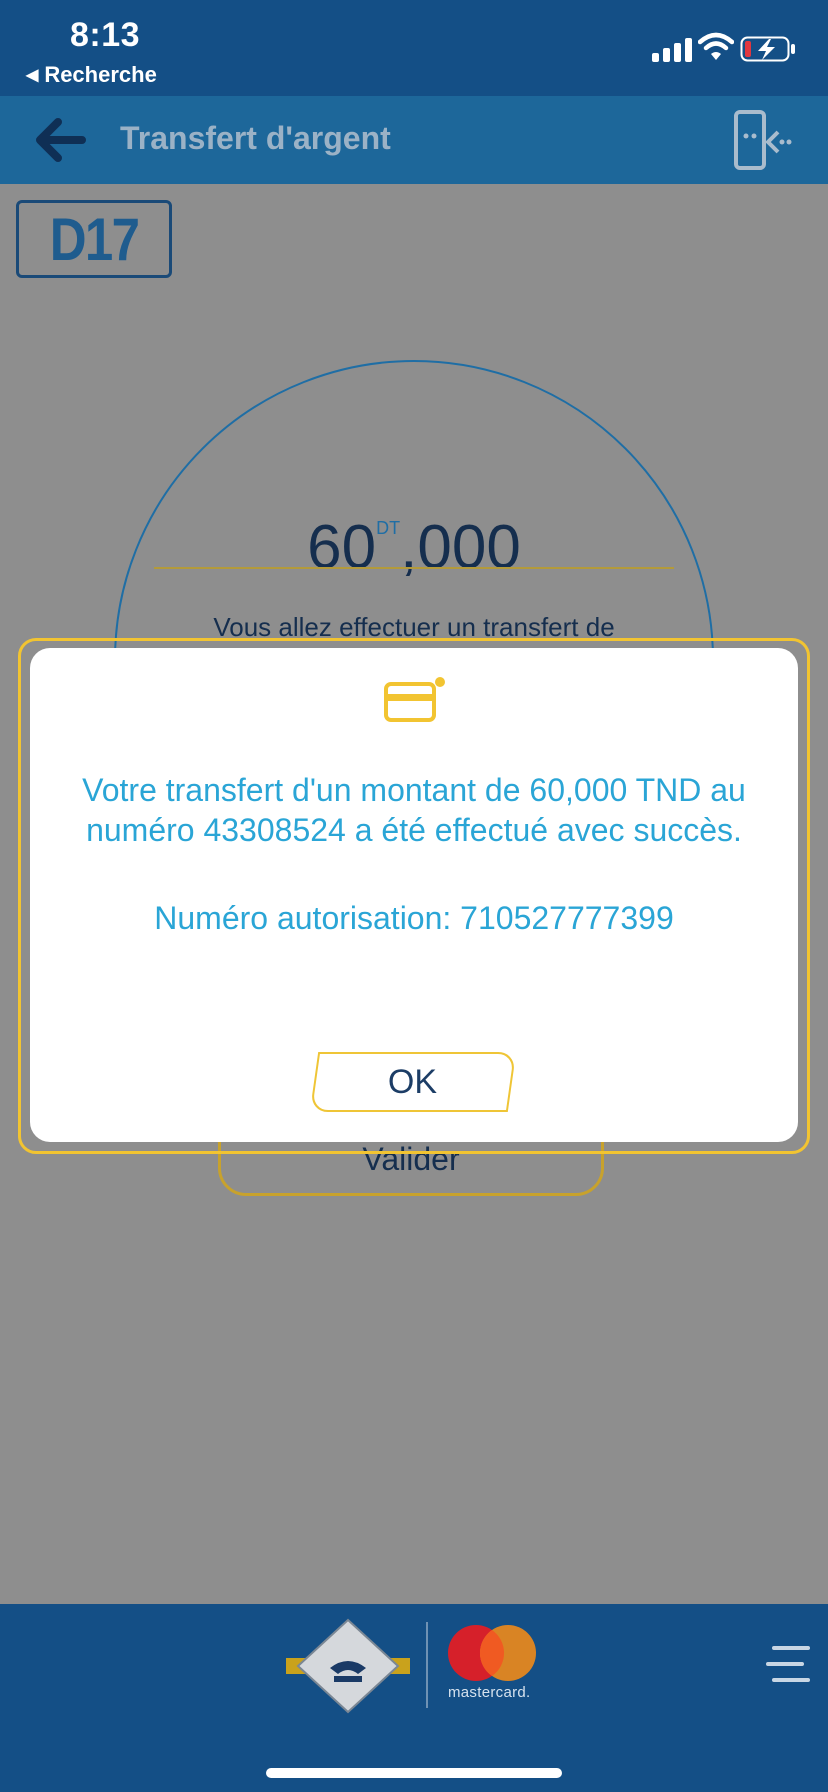  What do you see at coordinates (414, 140) in the screenshot?
I see `app-header: Transfert d'argent` at bounding box center [414, 140].